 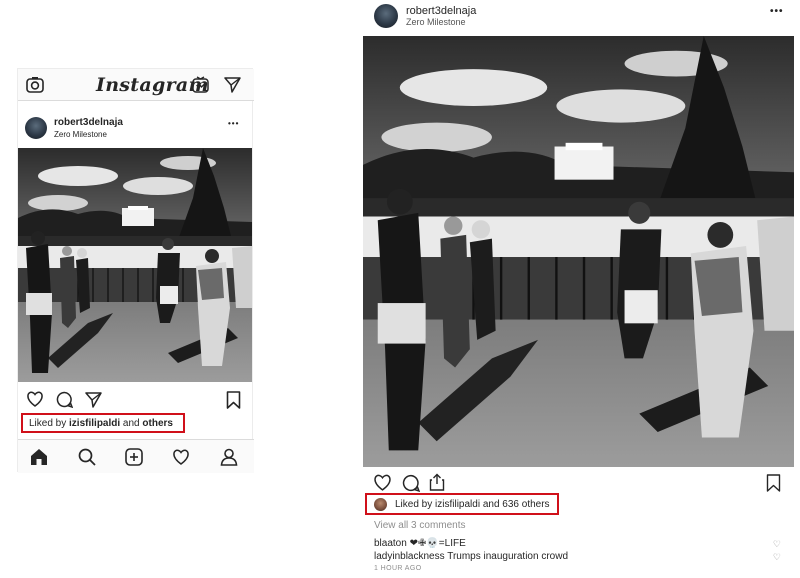 What do you see at coordinates (87, 457) in the screenshot?
I see `search-icon` at bounding box center [87, 457].